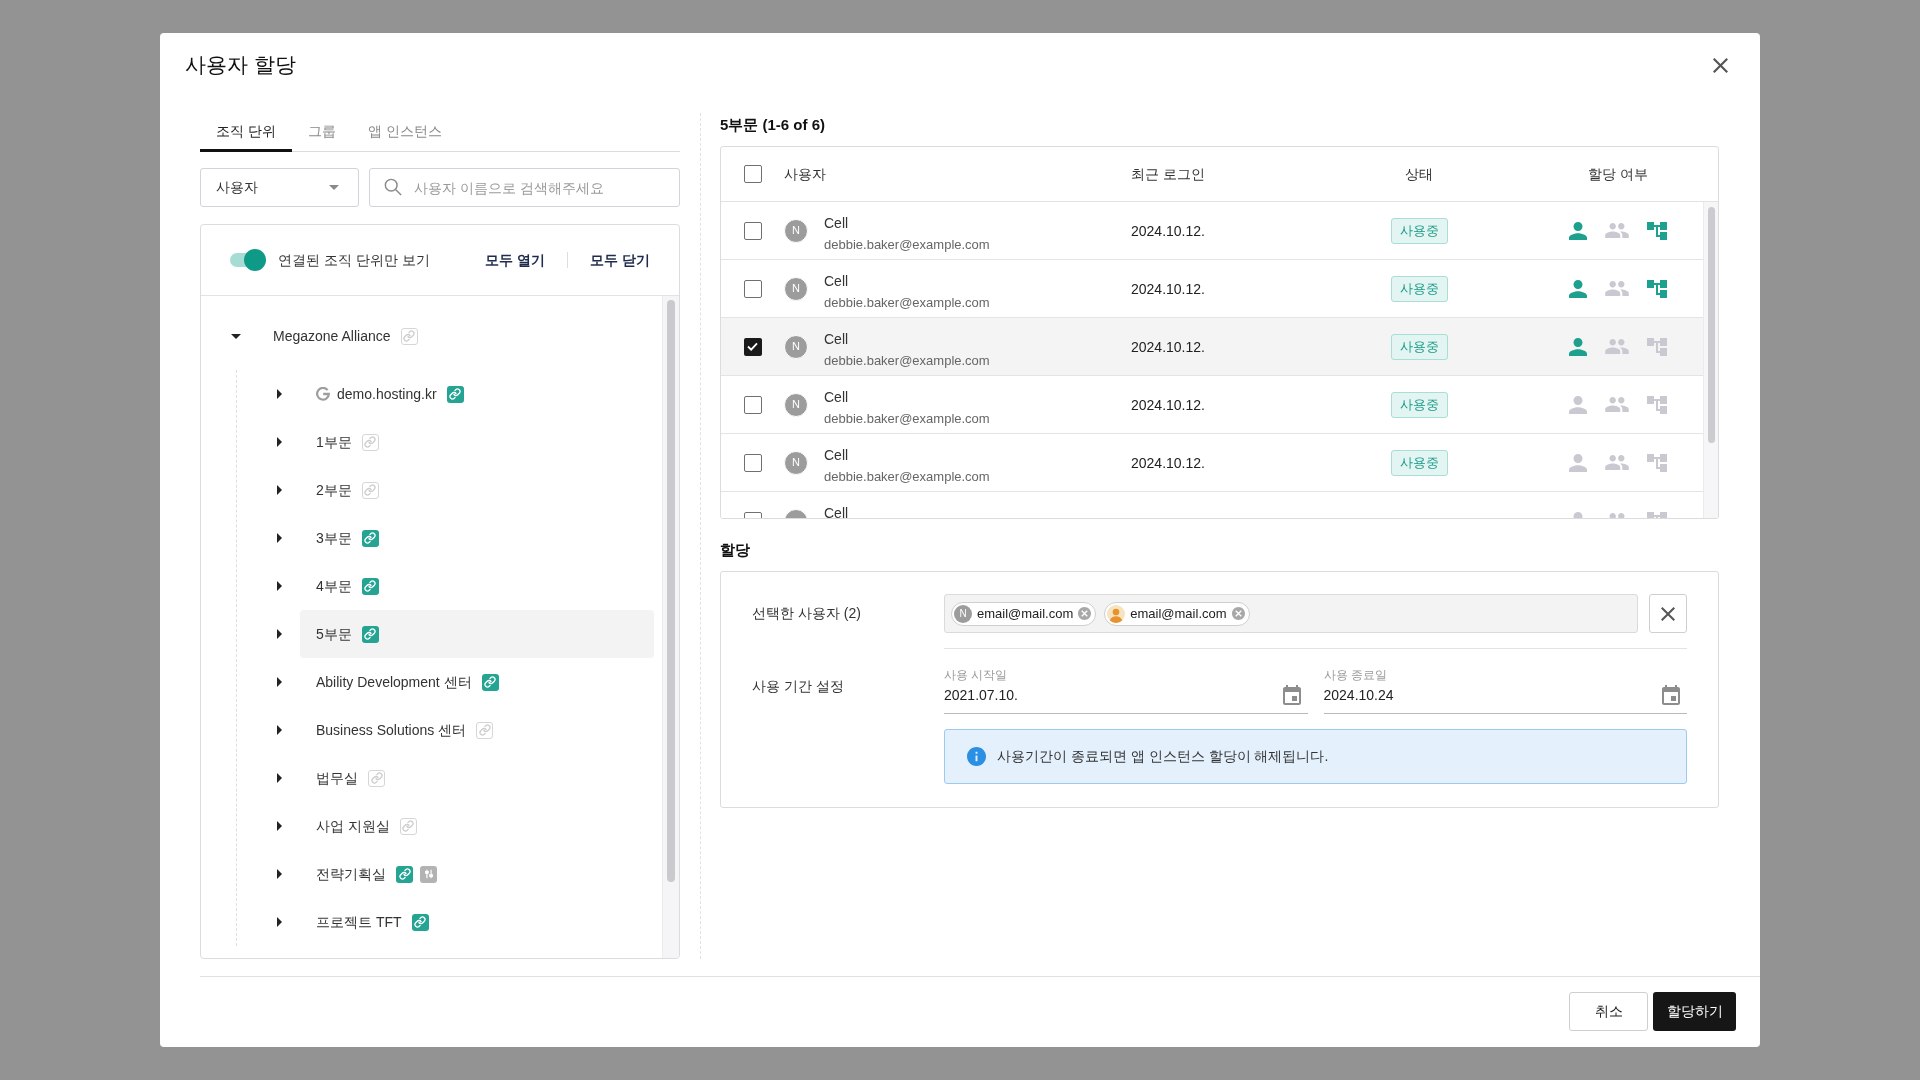 This screenshot has height=1080, width=1920. Describe the element at coordinates (1168, 174) in the screenshot. I see `column-header: 최근 로그인` at that location.